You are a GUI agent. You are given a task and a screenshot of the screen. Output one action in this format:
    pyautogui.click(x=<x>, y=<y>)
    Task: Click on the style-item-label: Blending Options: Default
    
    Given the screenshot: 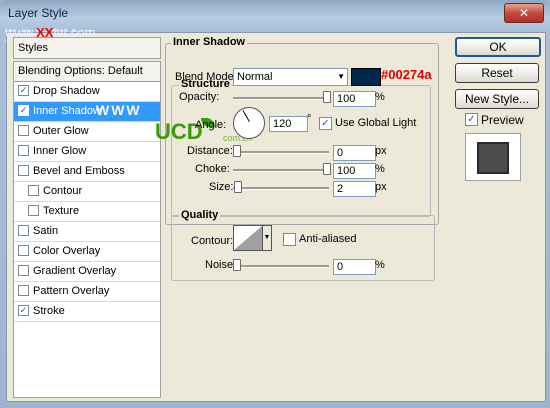 What is the action you would take?
    pyautogui.click(x=80, y=71)
    